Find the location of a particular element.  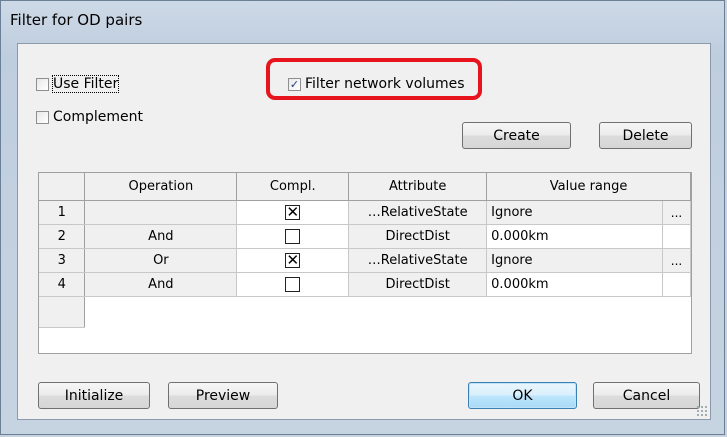

filter-network-volumes-option: ✓ Filter network volumes is located at coordinates (376, 84).